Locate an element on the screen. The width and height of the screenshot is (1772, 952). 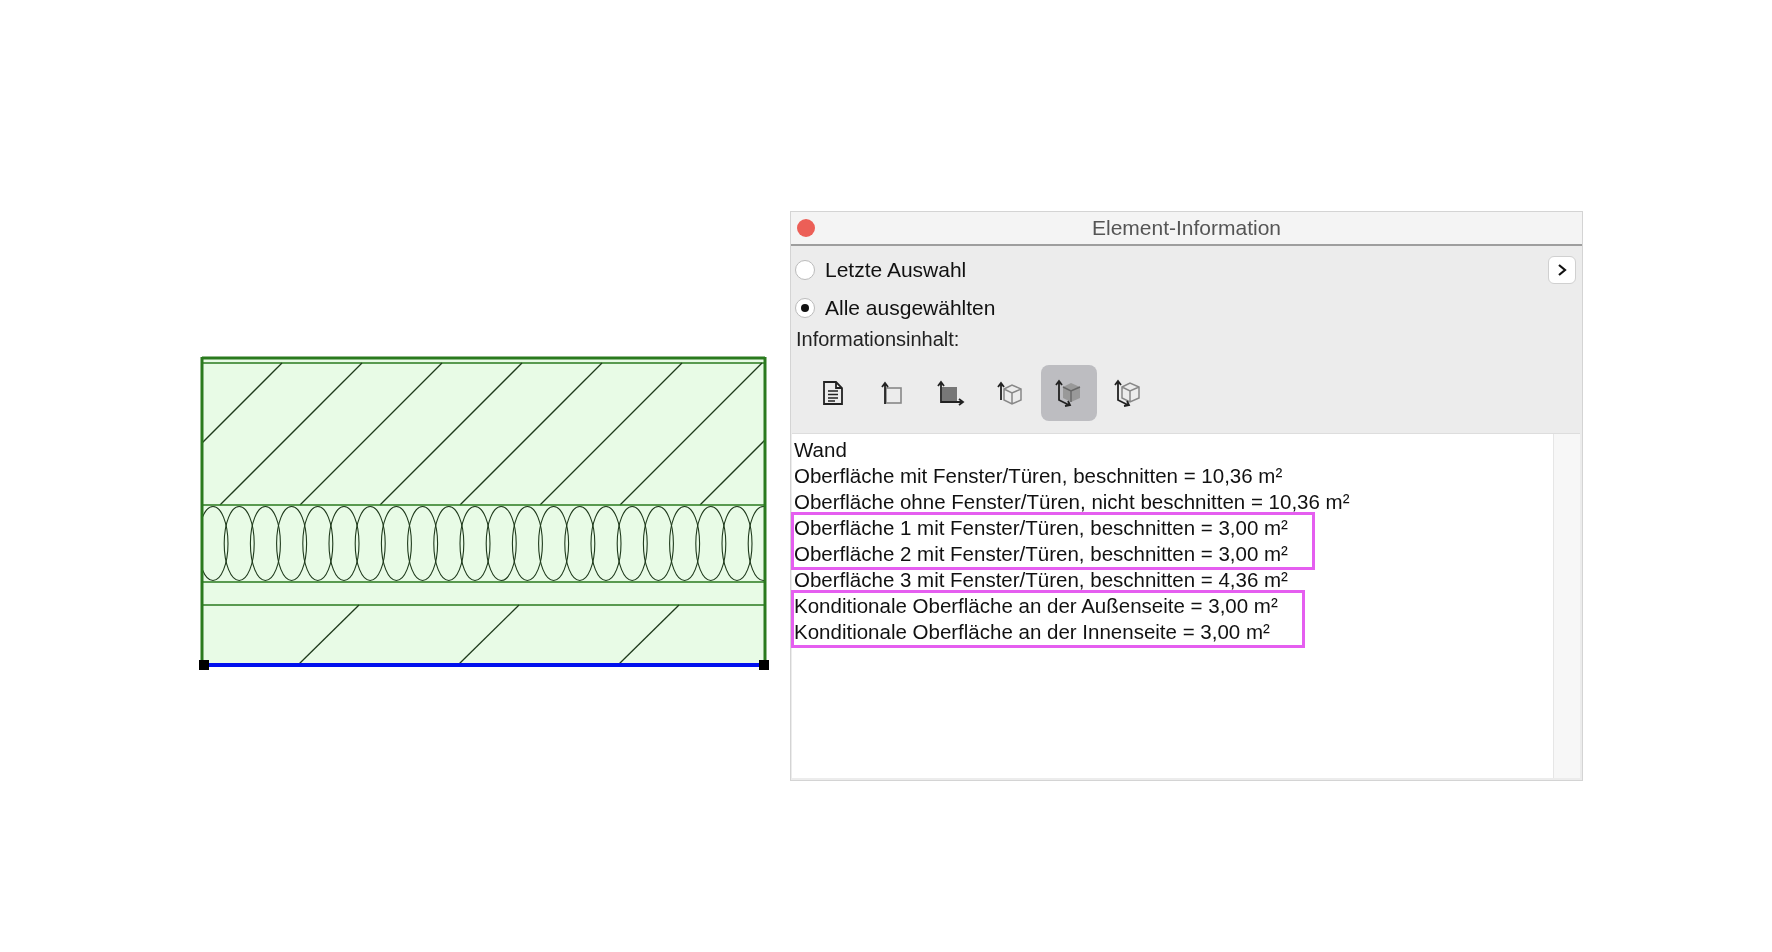
filled-face-axes-icon is located at coordinates (951, 393).